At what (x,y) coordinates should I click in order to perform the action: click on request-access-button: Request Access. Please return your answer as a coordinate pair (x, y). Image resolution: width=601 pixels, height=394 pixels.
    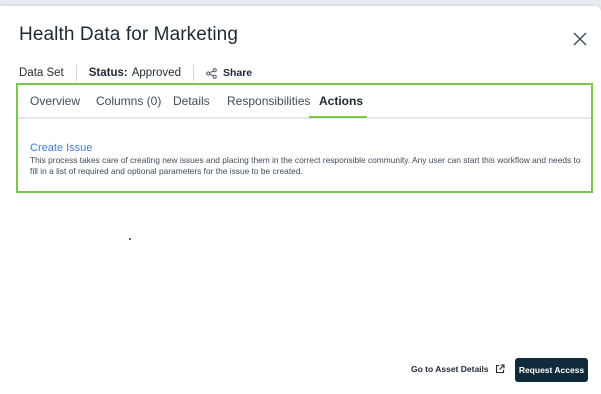
    Looking at the image, I should click on (551, 370).